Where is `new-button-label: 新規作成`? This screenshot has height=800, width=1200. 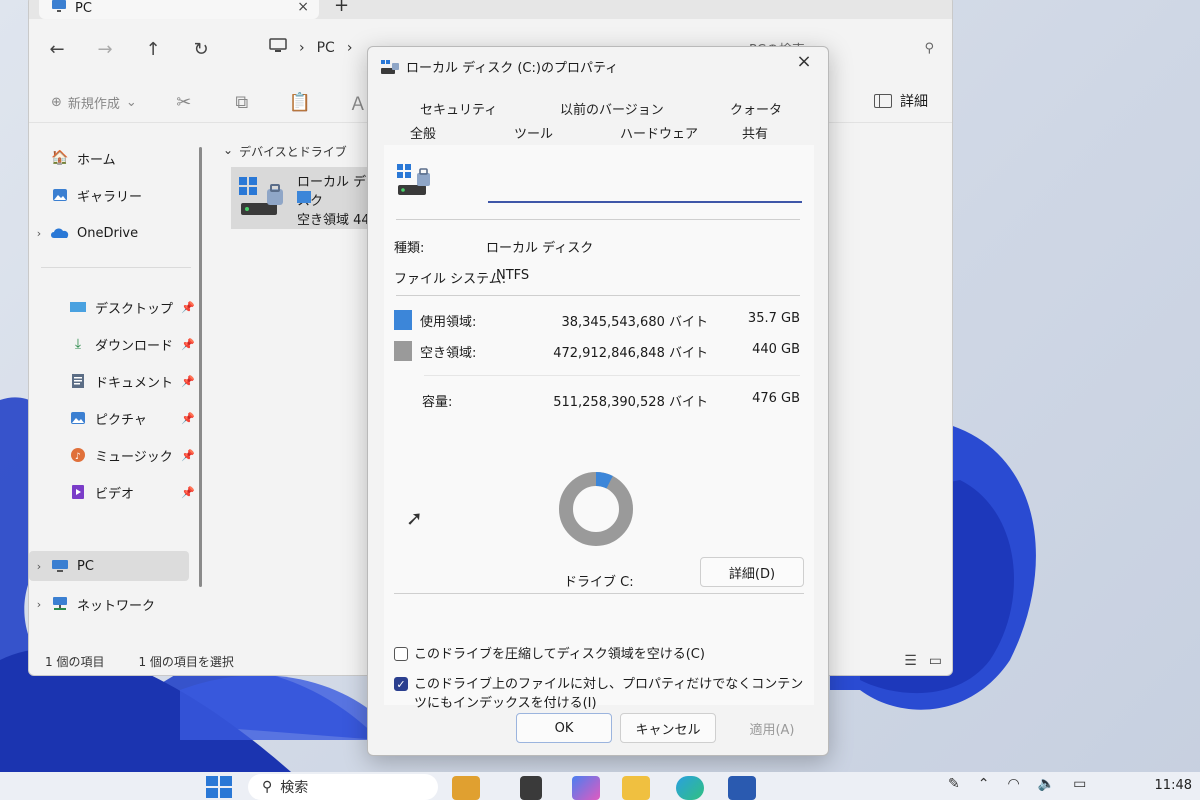 new-button-label: 新規作成 is located at coordinates (93, 104).